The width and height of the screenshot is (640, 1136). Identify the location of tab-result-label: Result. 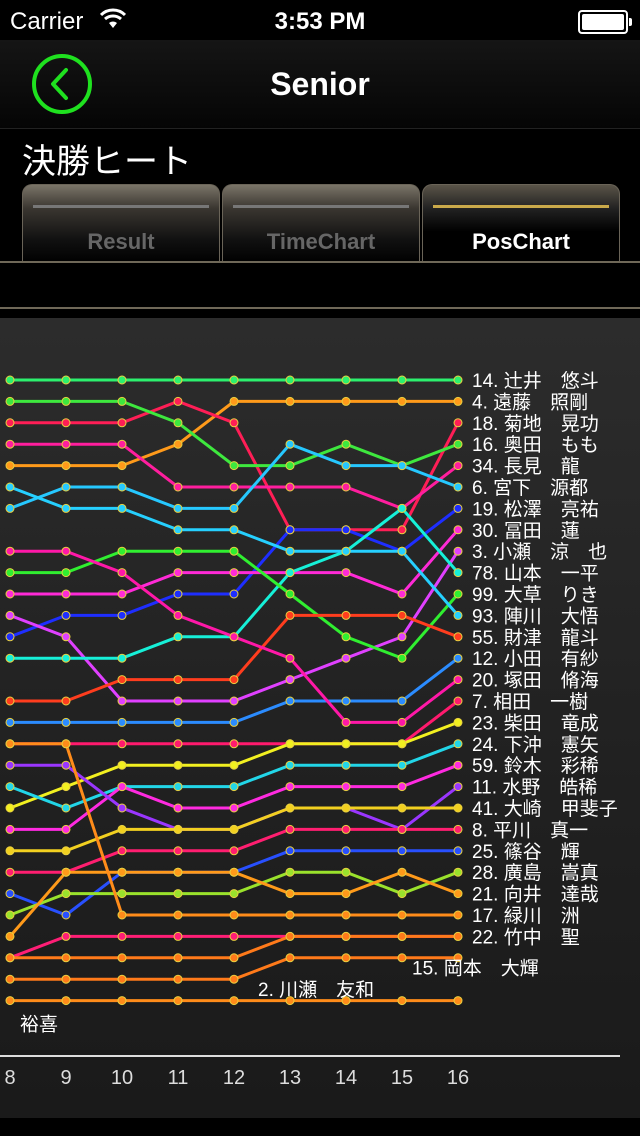
(121, 241).